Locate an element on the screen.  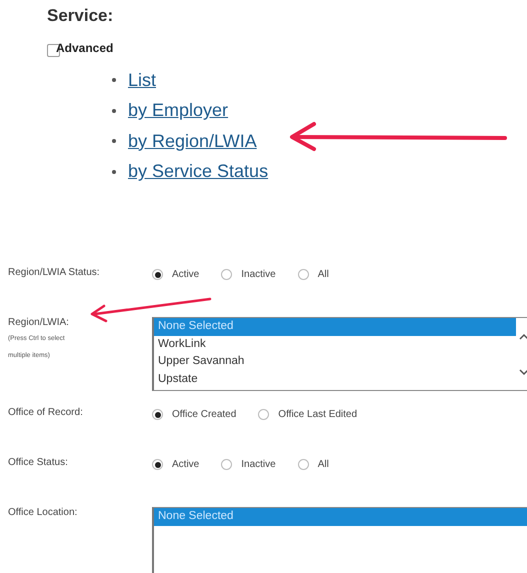
field-label: Region/LWIA Status: is located at coordinates (54, 272).